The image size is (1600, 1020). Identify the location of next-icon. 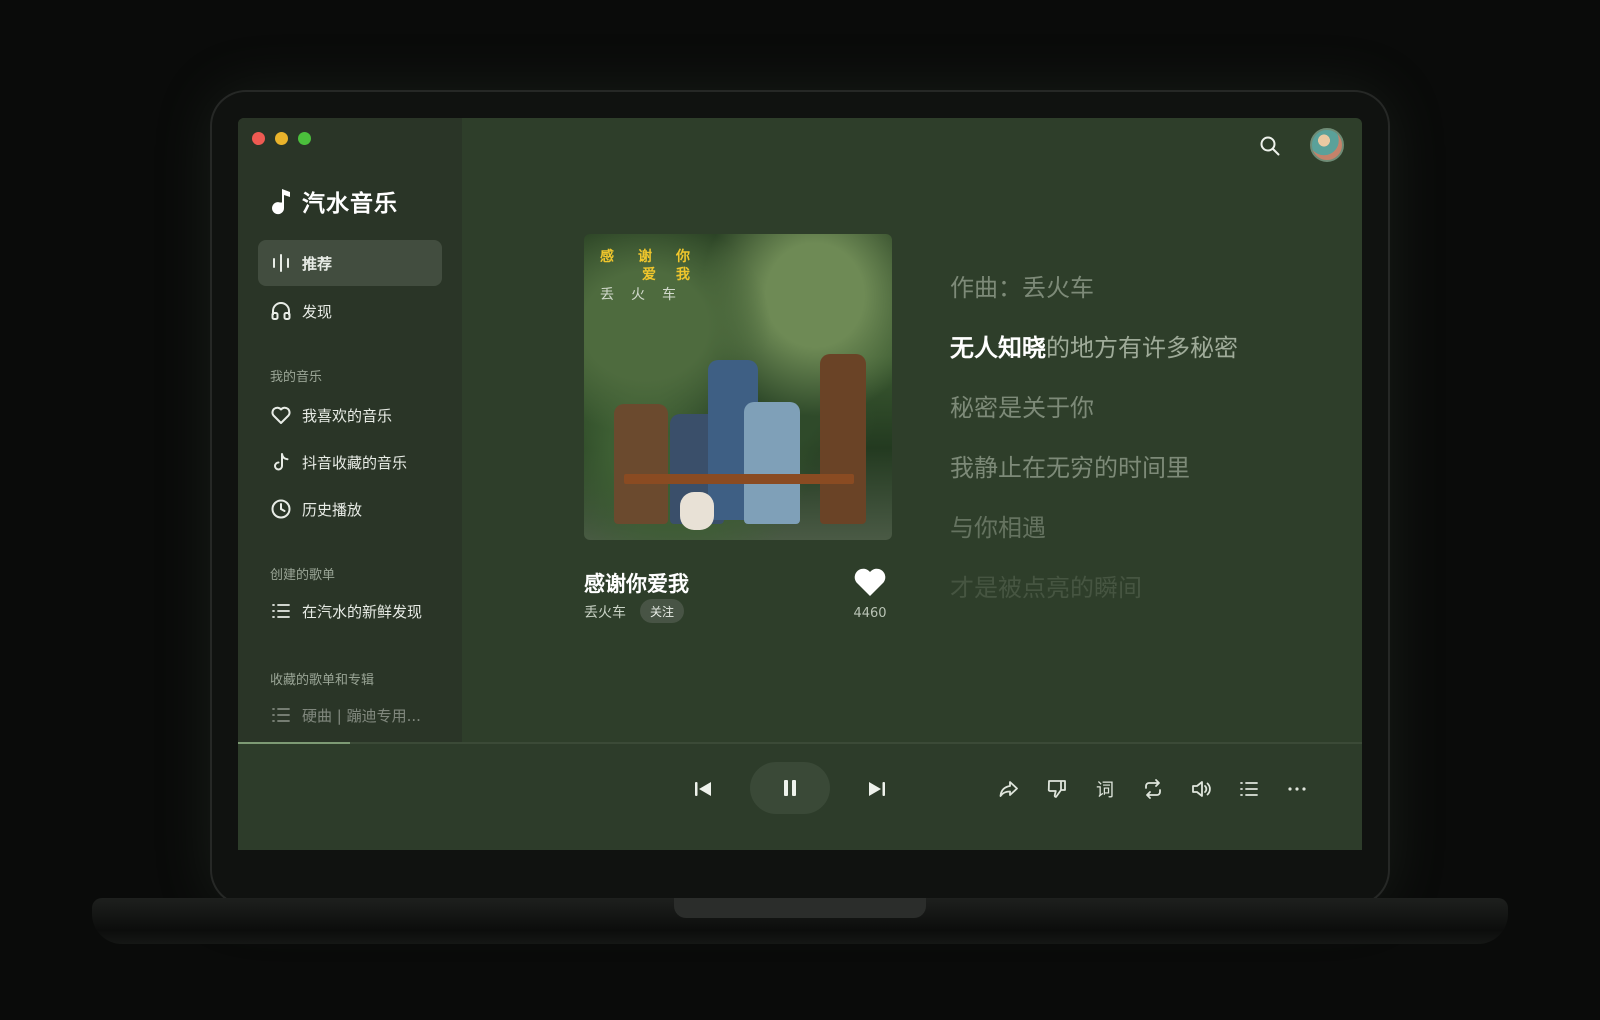
(877, 789).